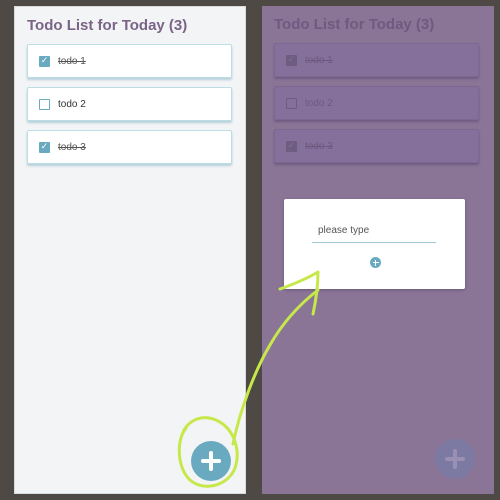  I want to click on annotation-arrow, so click(248, 379).